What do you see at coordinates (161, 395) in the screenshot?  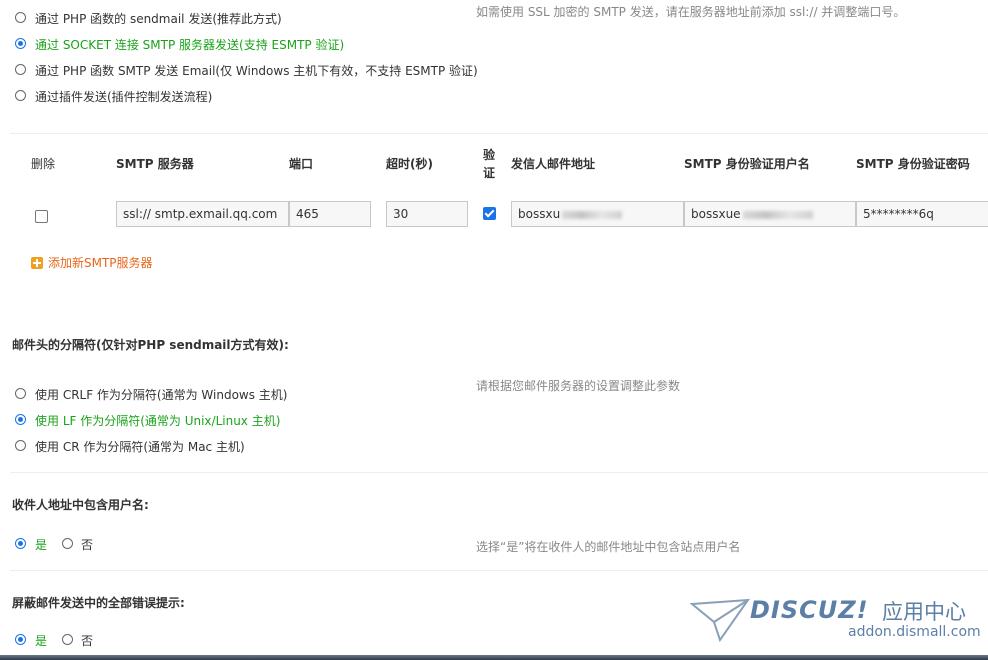 I see `separator-label-crlf: 使用 CRLF 作为分隔符(通常为 Windows 主机)` at bounding box center [161, 395].